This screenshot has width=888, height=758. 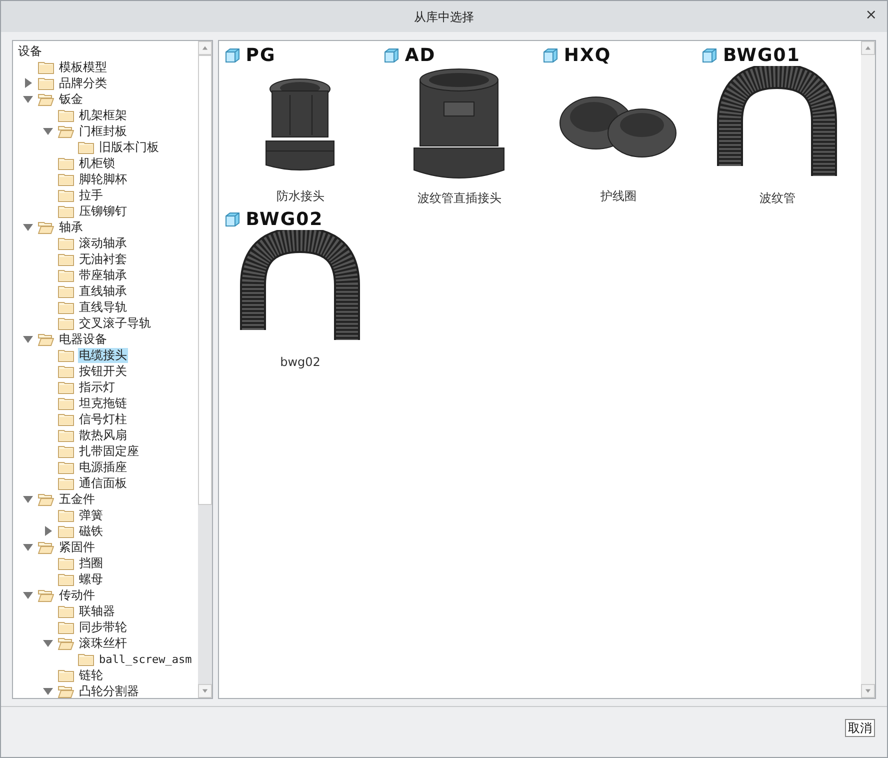 What do you see at coordinates (97, 163) in the screenshot?
I see `tree-item: 机柜锁` at bounding box center [97, 163].